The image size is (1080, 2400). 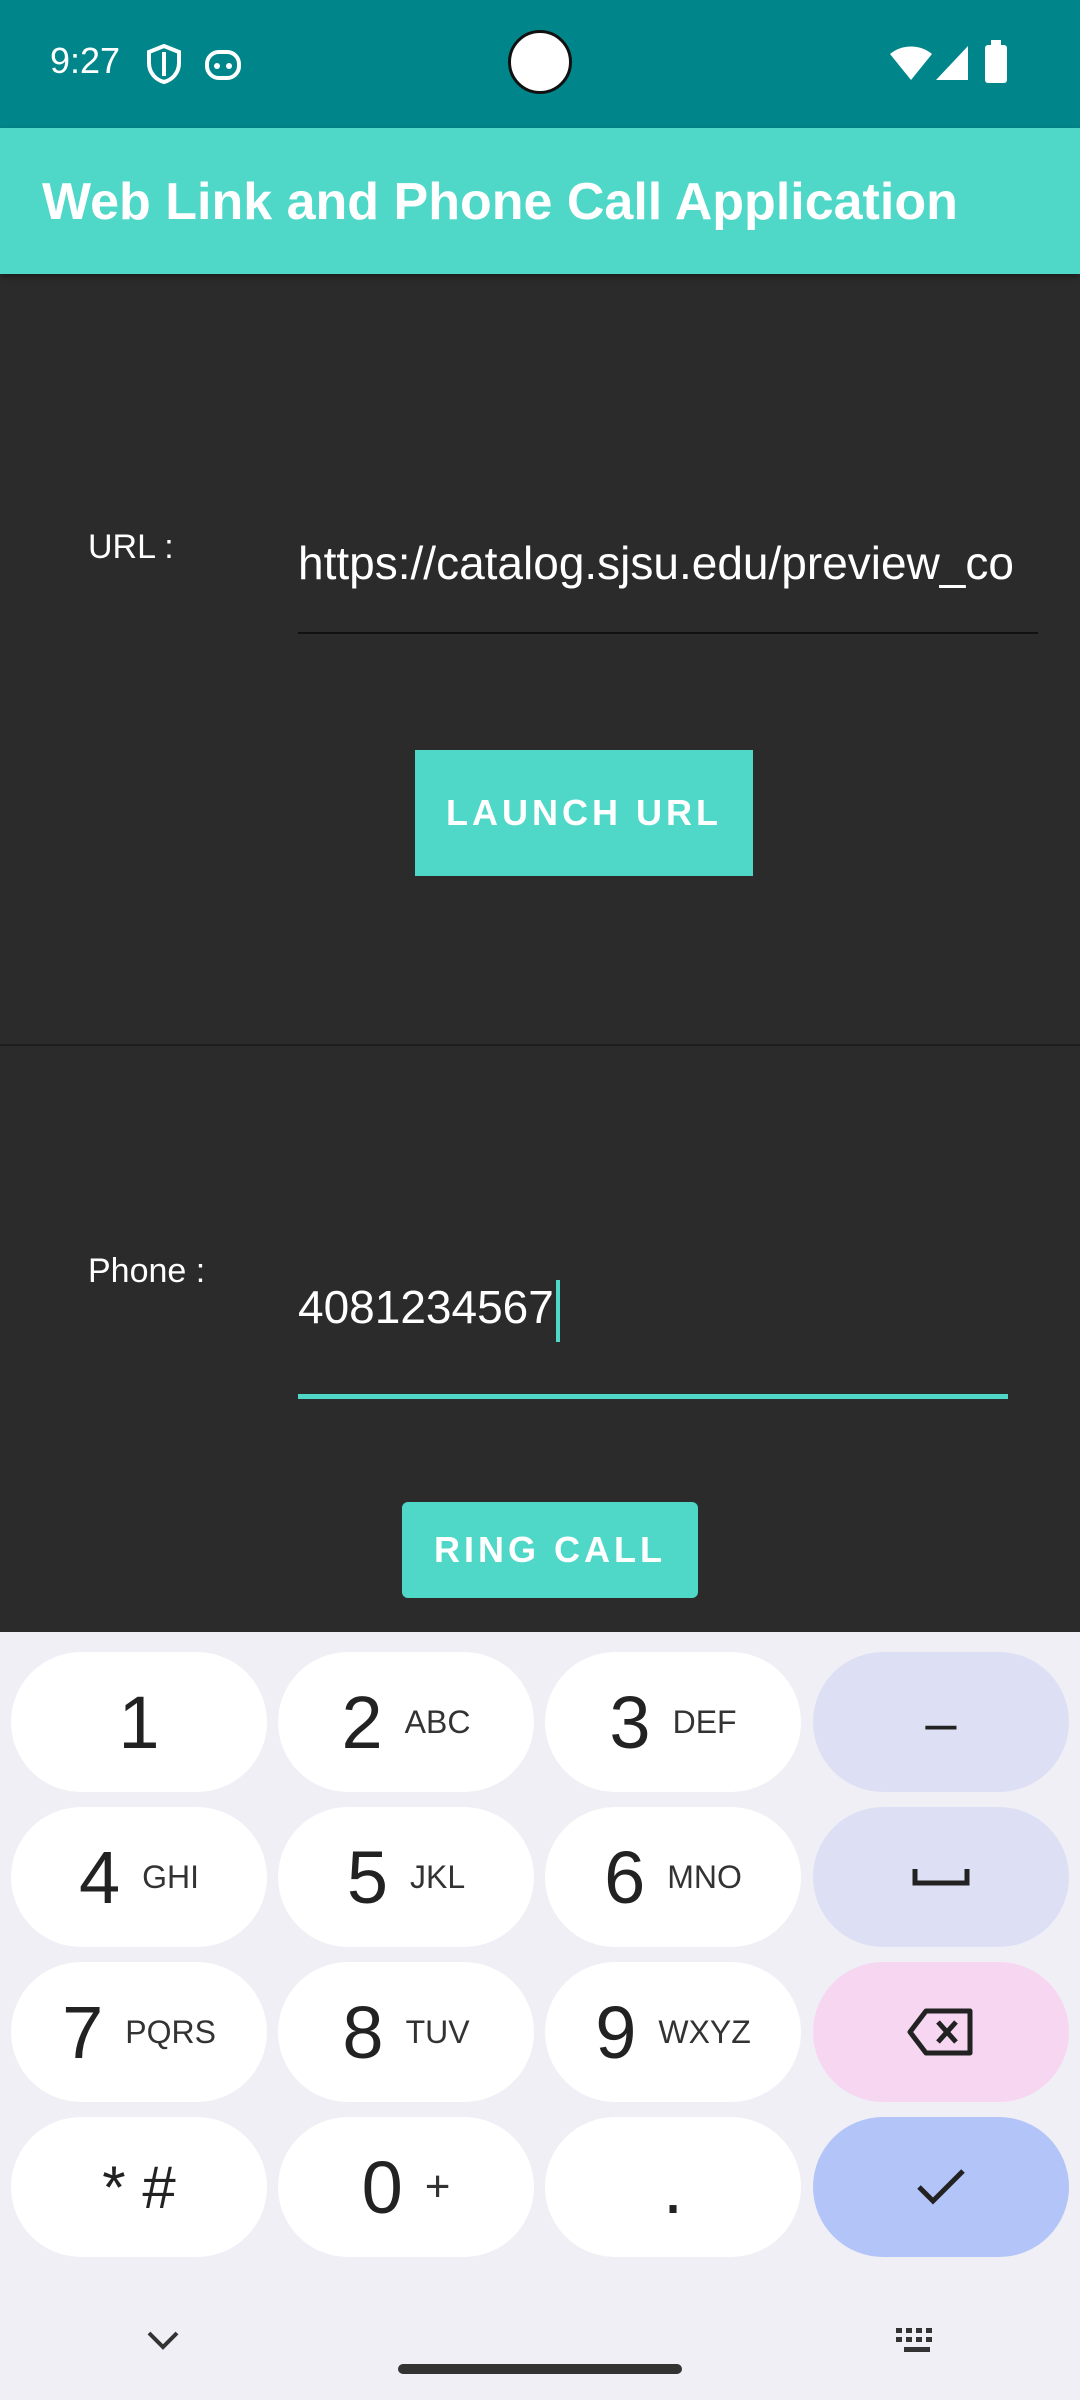 What do you see at coordinates (406, 1722) in the screenshot?
I see `key-2: 2 ABC` at bounding box center [406, 1722].